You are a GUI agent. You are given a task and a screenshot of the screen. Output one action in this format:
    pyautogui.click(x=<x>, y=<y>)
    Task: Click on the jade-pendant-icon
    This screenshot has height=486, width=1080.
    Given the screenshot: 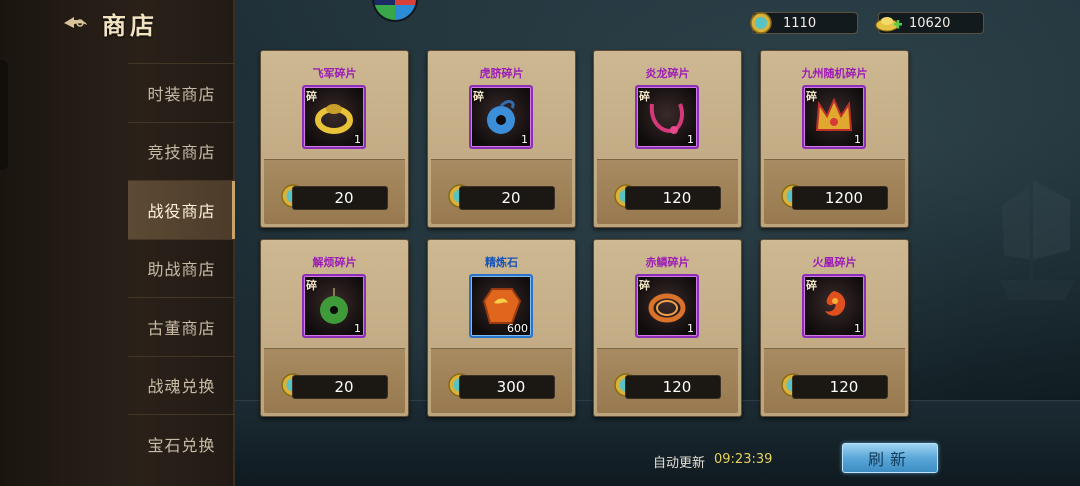 What is the action you would take?
    pyautogui.click(x=501, y=117)
    